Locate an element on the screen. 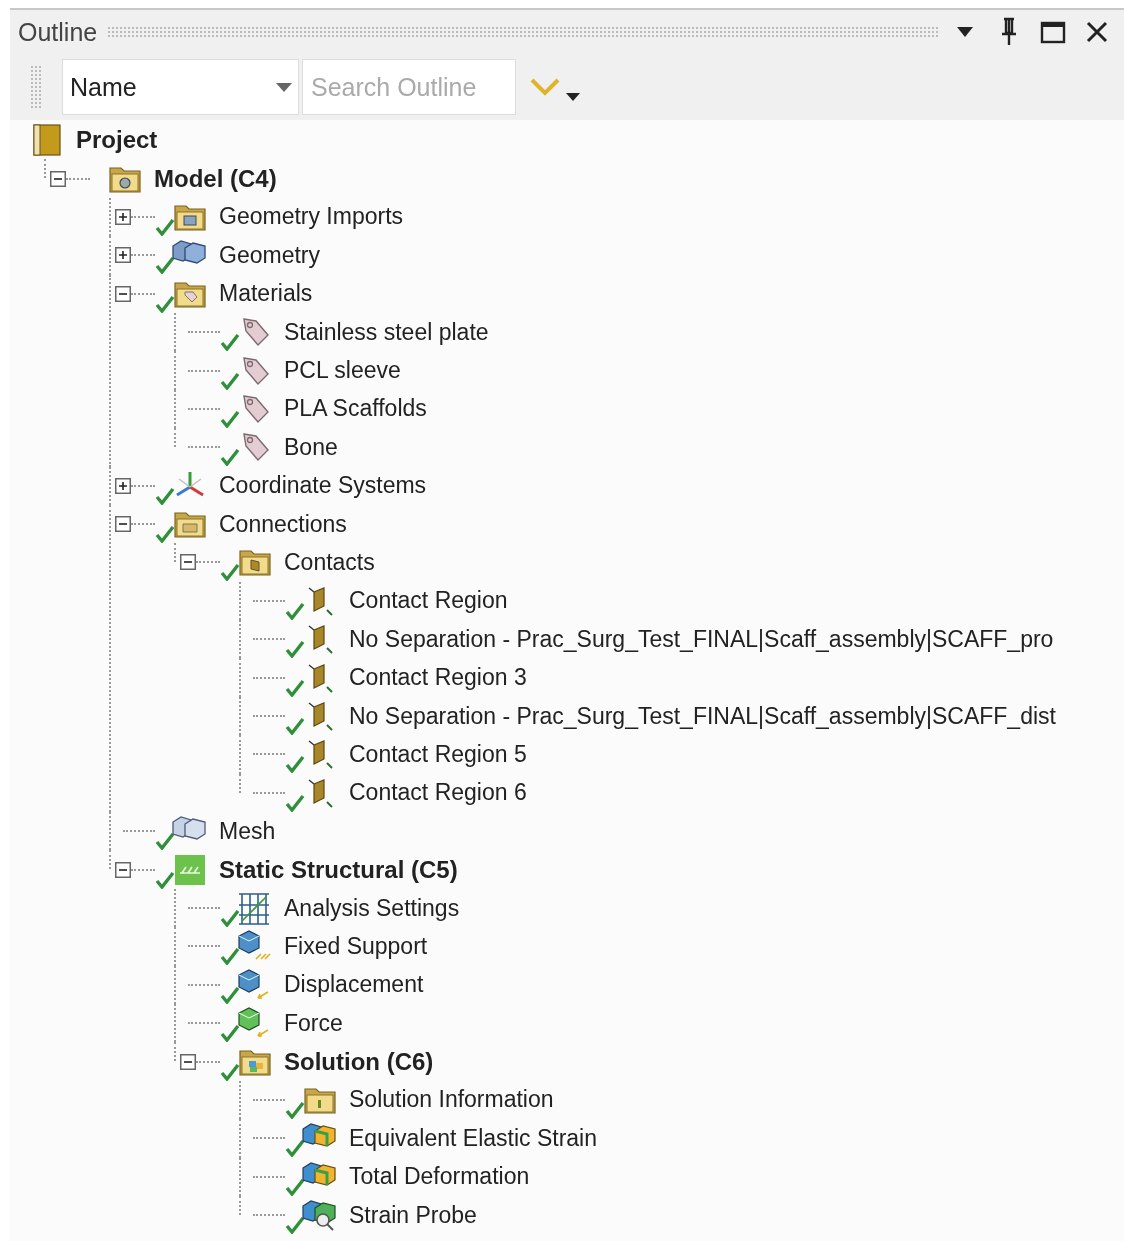  tree-item-label: PCL sleeve is located at coordinates (342, 371).